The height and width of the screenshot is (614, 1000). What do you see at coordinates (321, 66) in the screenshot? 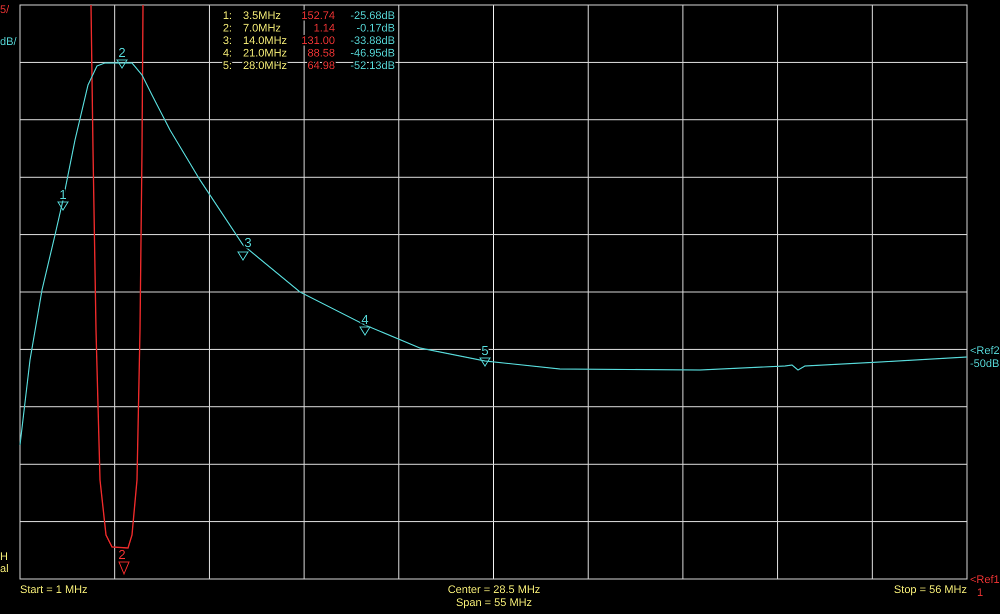
I see `marker-value: 64.98` at bounding box center [321, 66].